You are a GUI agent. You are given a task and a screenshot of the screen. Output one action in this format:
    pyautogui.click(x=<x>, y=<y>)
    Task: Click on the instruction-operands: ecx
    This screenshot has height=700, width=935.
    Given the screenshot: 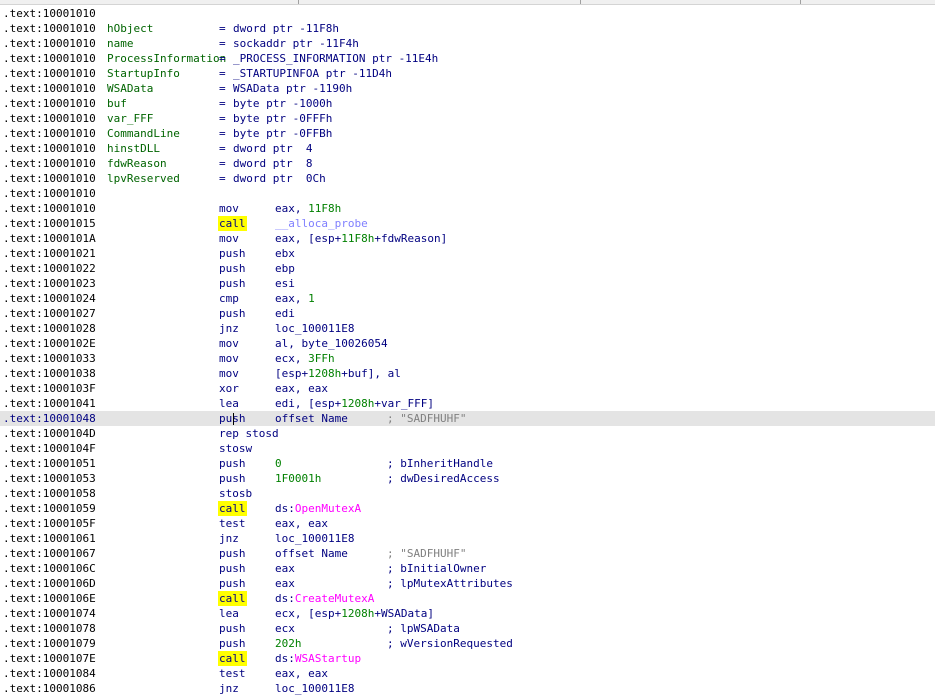 What is the action you would take?
    pyautogui.click(x=285, y=628)
    